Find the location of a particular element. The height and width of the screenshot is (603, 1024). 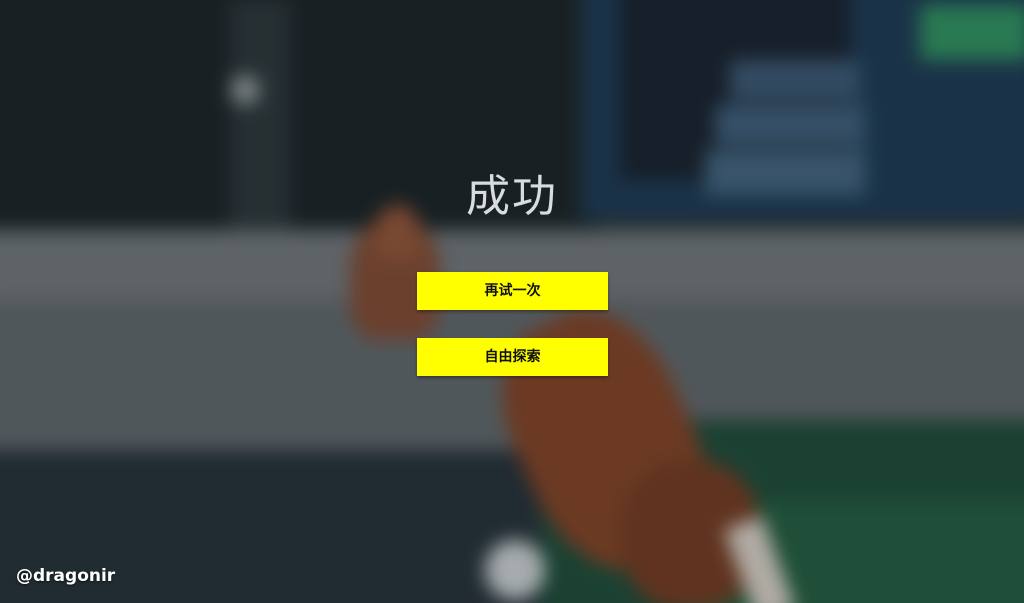

retry-button: 再试一次 is located at coordinates (512, 291).